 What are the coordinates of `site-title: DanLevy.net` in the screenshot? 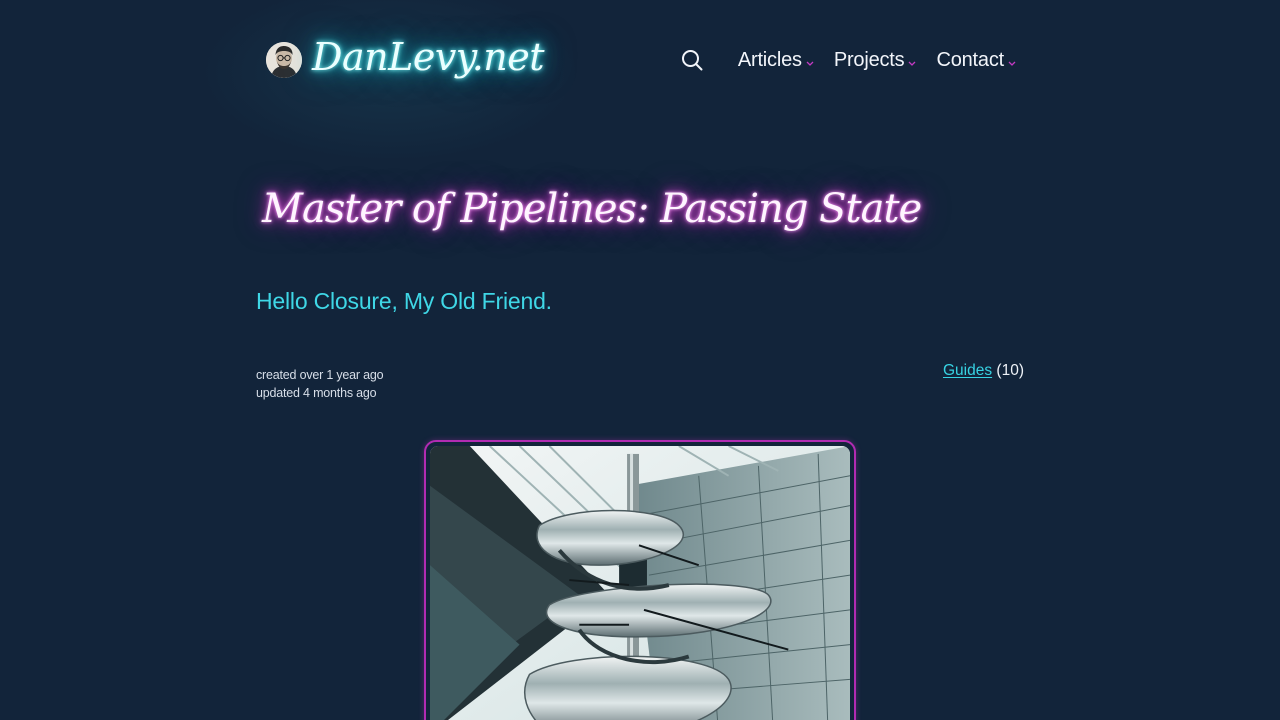 It's located at (428, 57).